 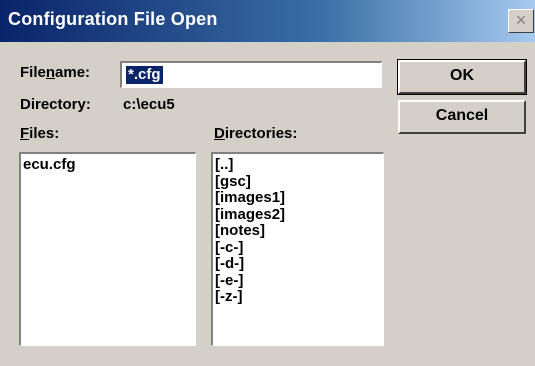 I want to click on directories-label: Directories:, so click(x=256, y=133).